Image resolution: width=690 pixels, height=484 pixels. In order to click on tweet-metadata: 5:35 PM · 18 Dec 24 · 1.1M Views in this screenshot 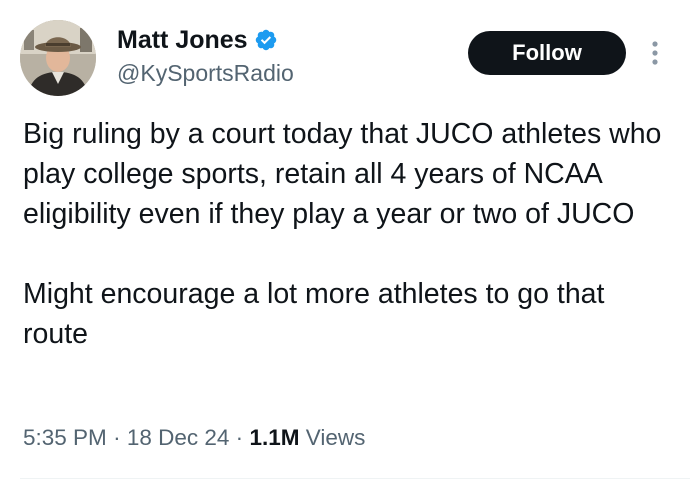, I will do `click(194, 438)`.